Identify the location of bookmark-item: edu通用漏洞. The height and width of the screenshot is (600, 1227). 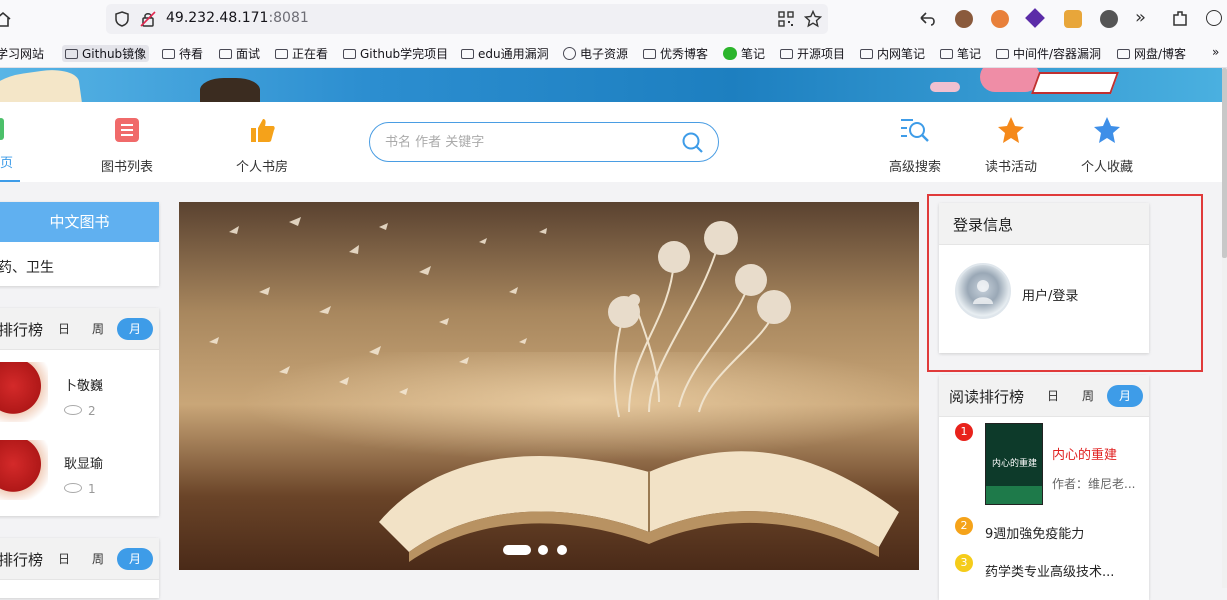
(505, 53).